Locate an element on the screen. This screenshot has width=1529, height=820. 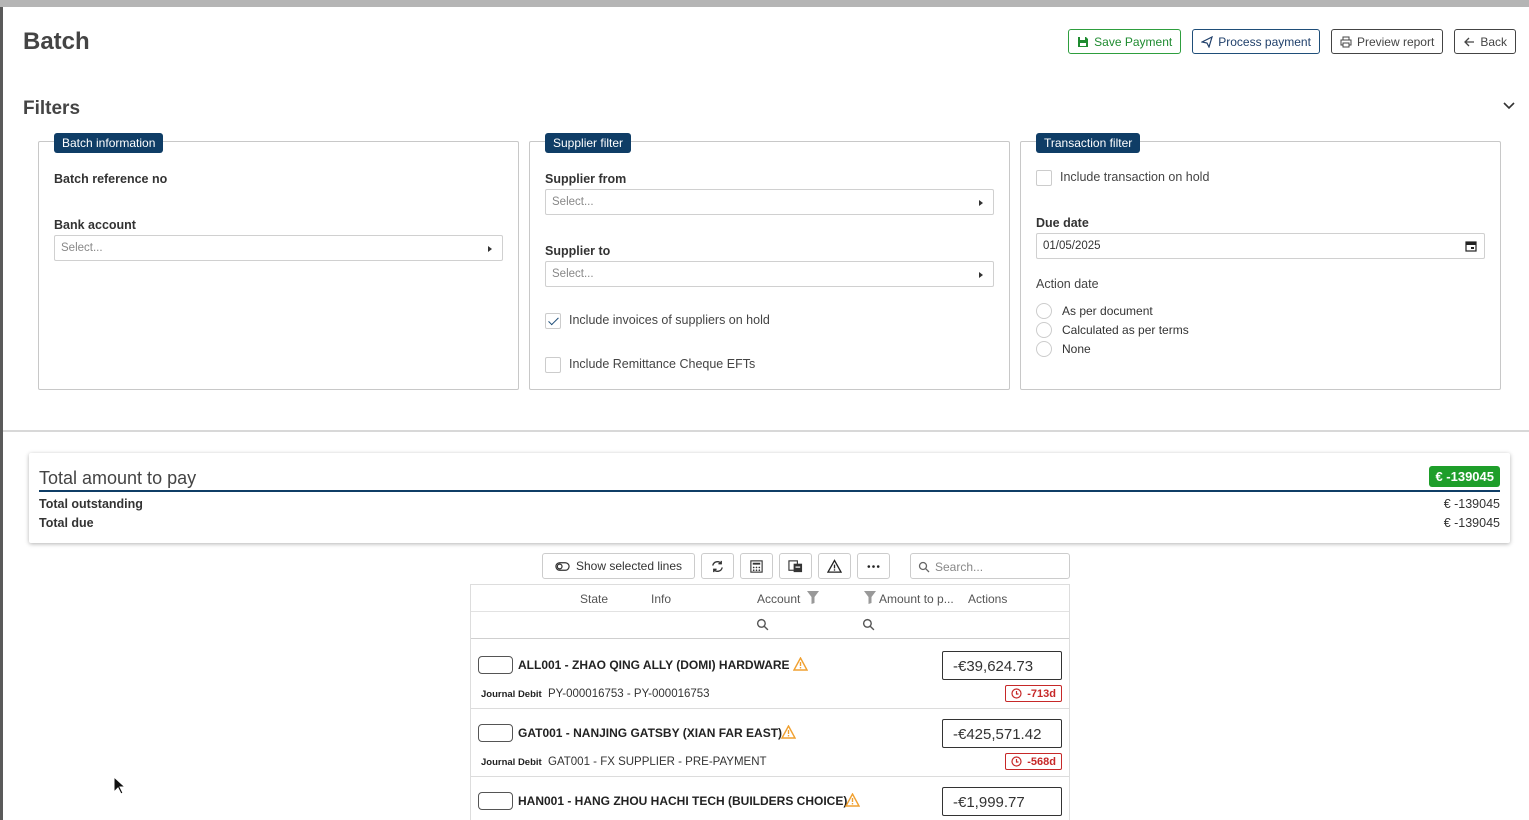
calculator-icon is located at coordinates (756, 566).